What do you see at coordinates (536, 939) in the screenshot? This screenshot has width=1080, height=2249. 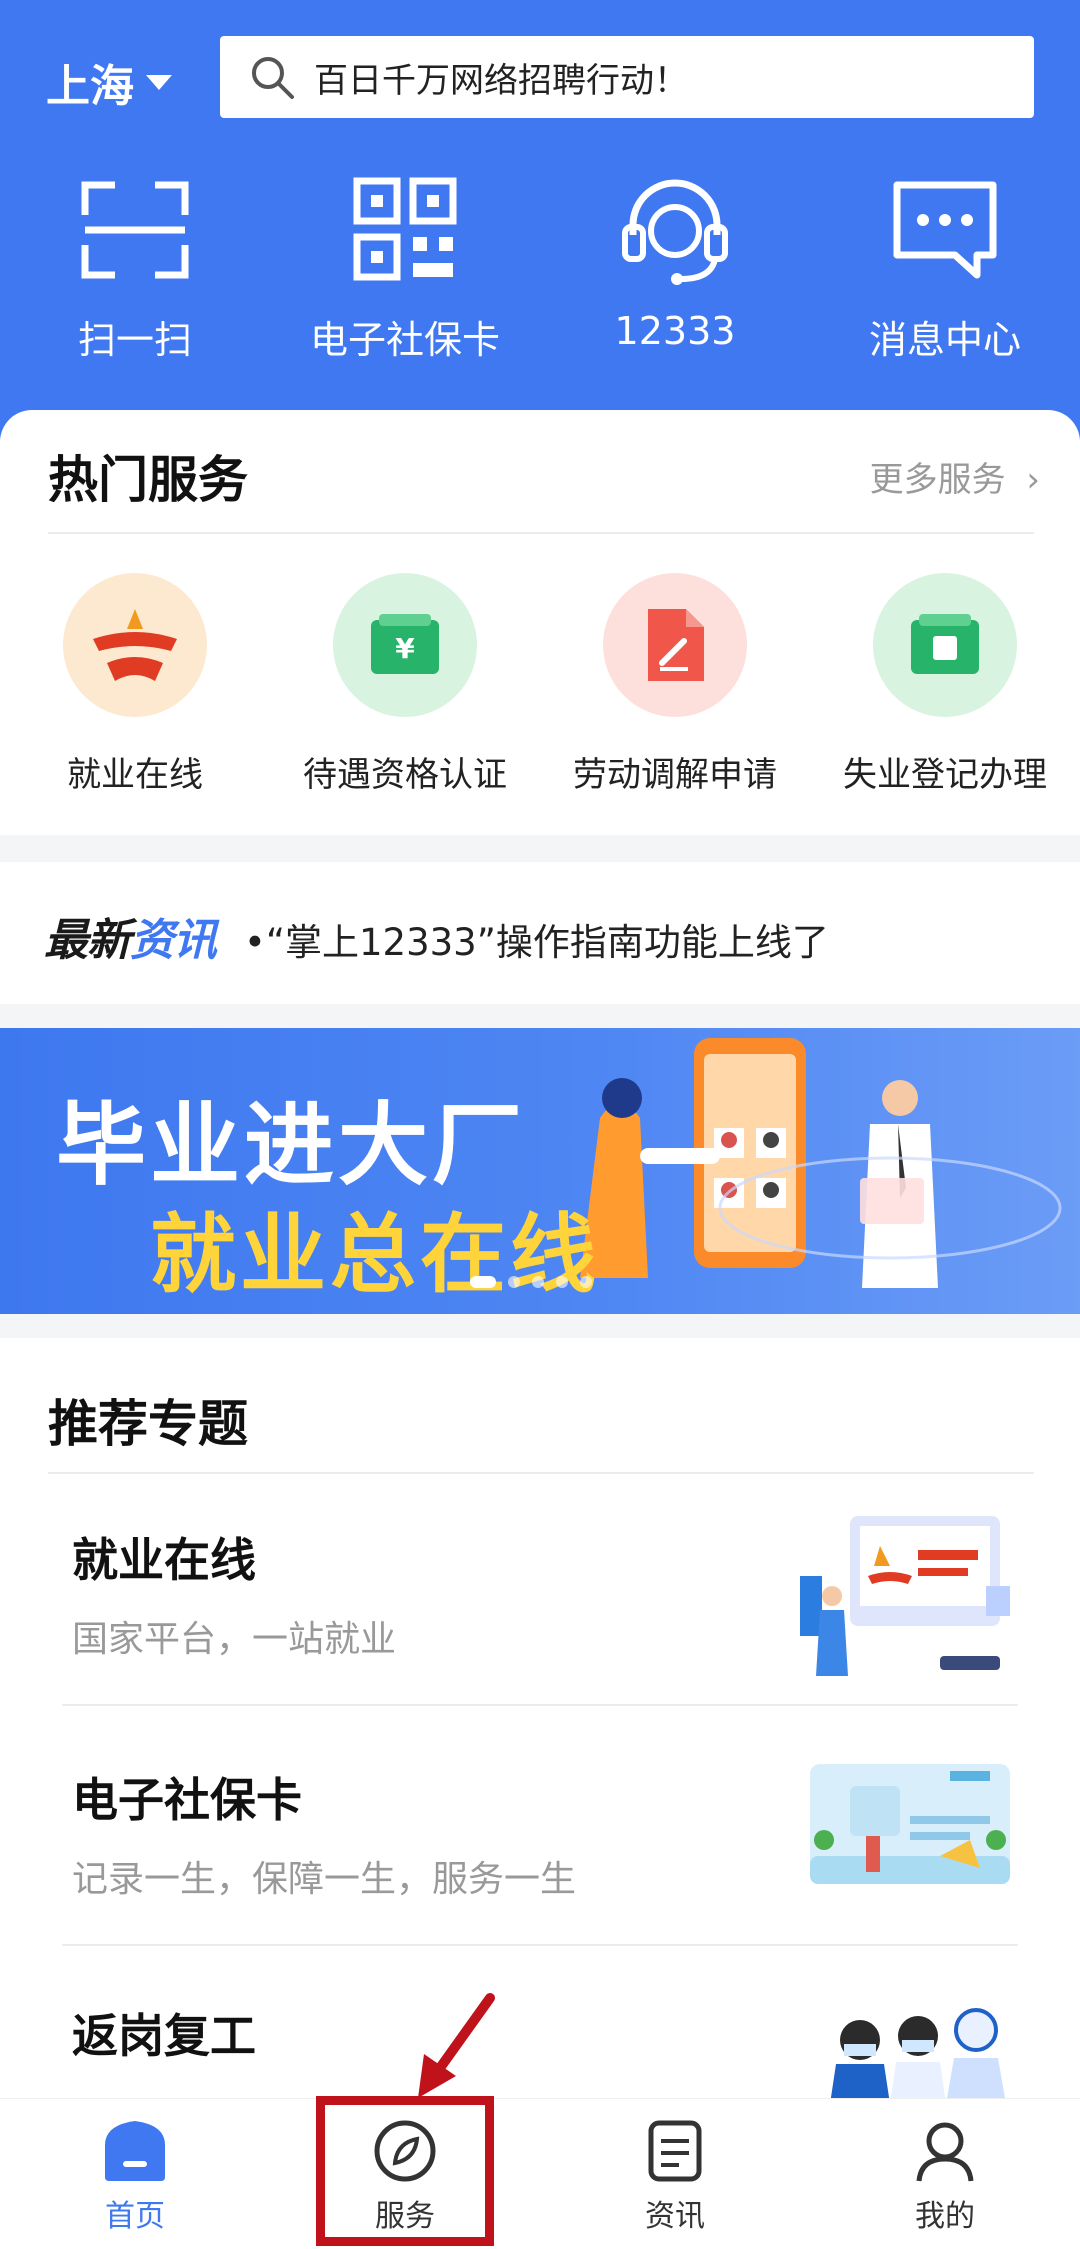 I see `news-headline: •“掌上12333”操作指南功能上线了` at bounding box center [536, 939].